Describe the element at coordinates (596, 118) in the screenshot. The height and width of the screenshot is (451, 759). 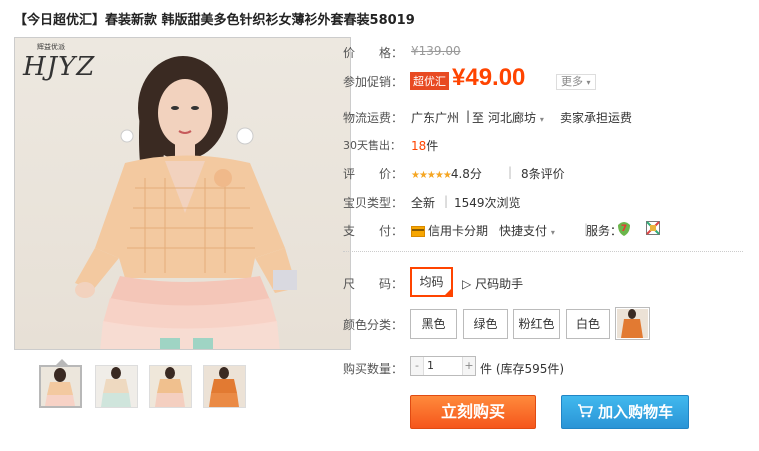
I see `shipping-note: 卖家承担运费` at that location.